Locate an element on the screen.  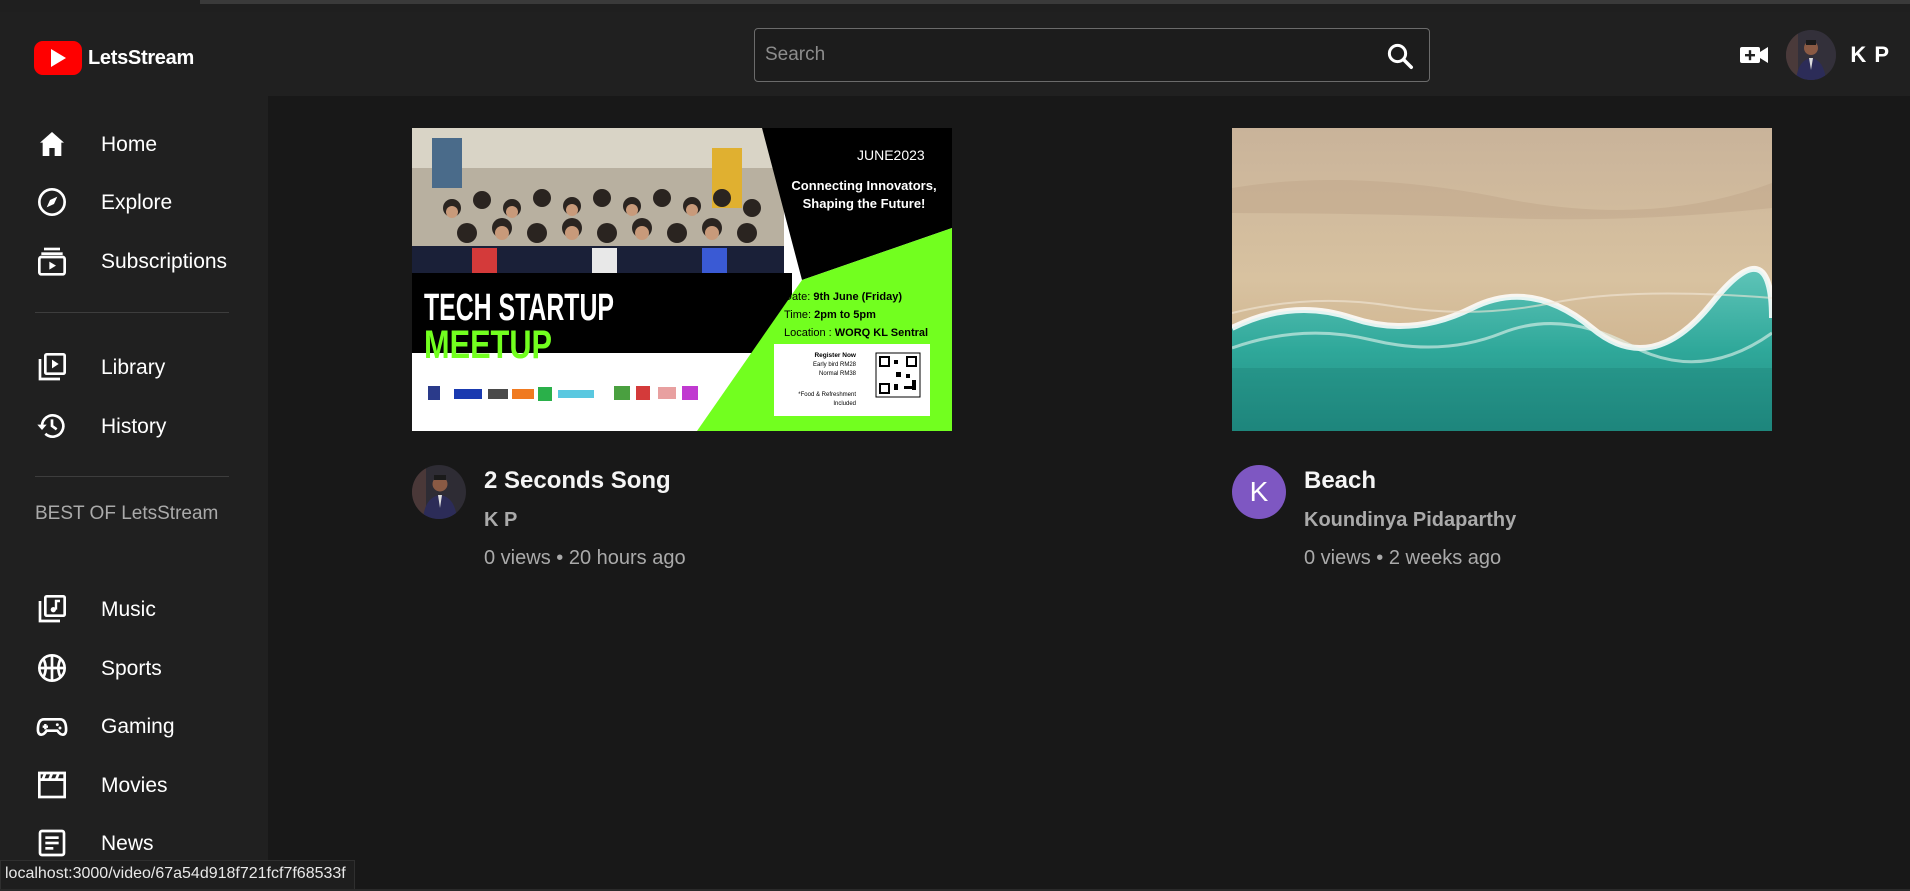
sidebar-item-music: Music is located at coordinates (134, 608).